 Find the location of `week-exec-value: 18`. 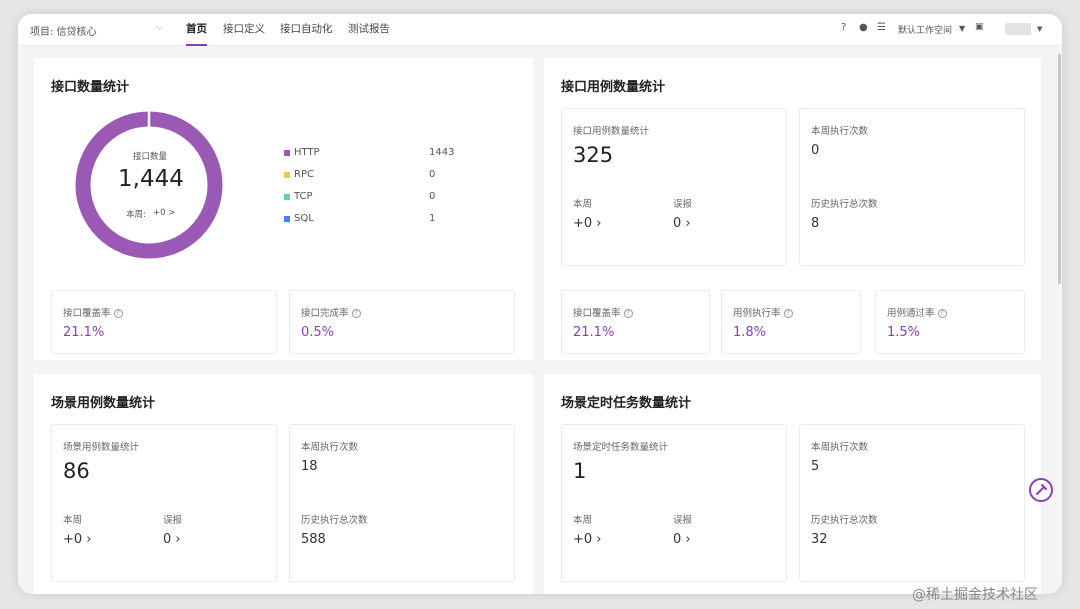

week-exec-value: 18 is located at coordinates (309, 466).